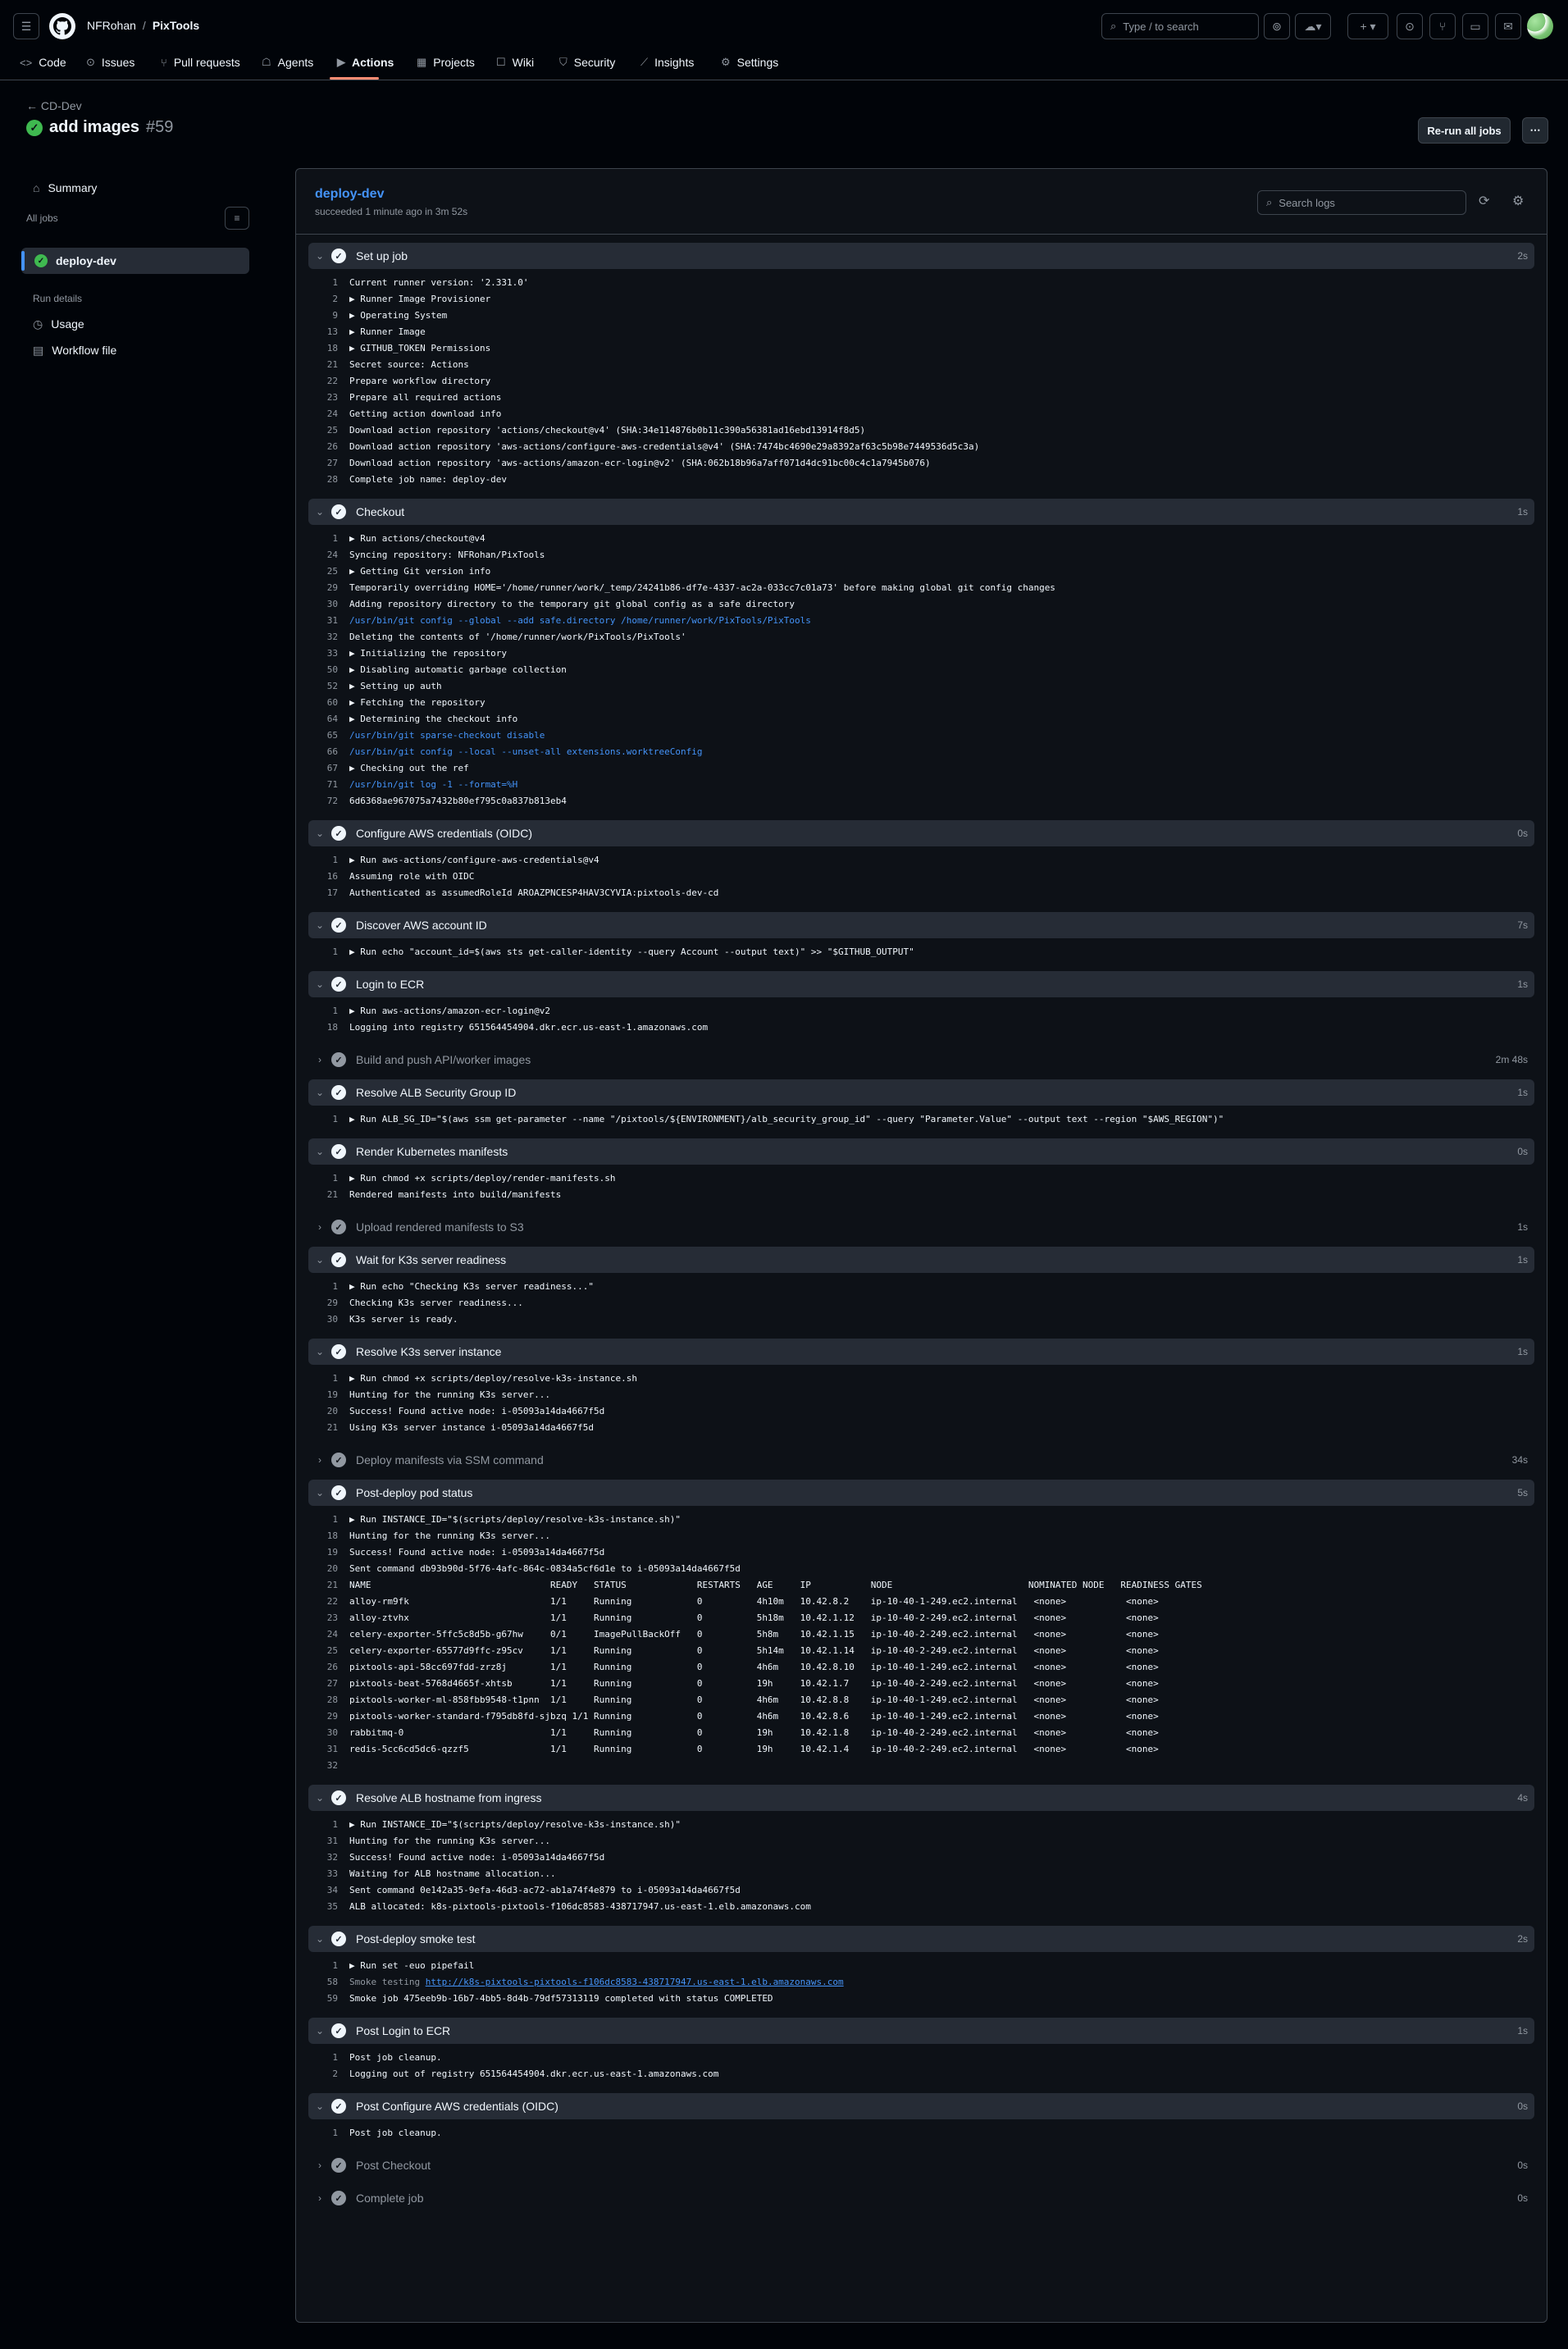 Image resolution: width=1568 pixels, height=2349 pixels. I want to click on line-number: 52, so click(328, 686).